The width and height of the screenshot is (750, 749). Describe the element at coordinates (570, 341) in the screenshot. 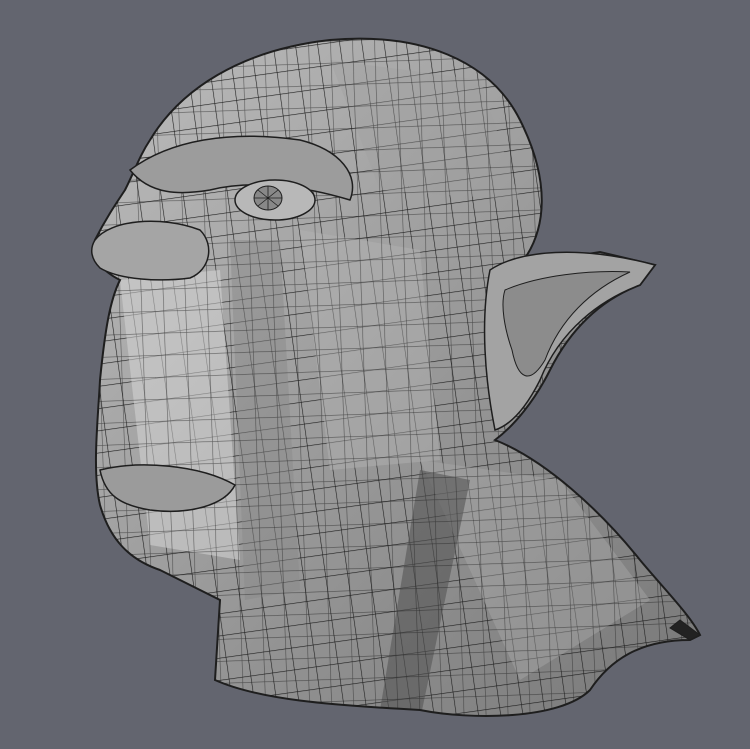

I see `ear` at that location.